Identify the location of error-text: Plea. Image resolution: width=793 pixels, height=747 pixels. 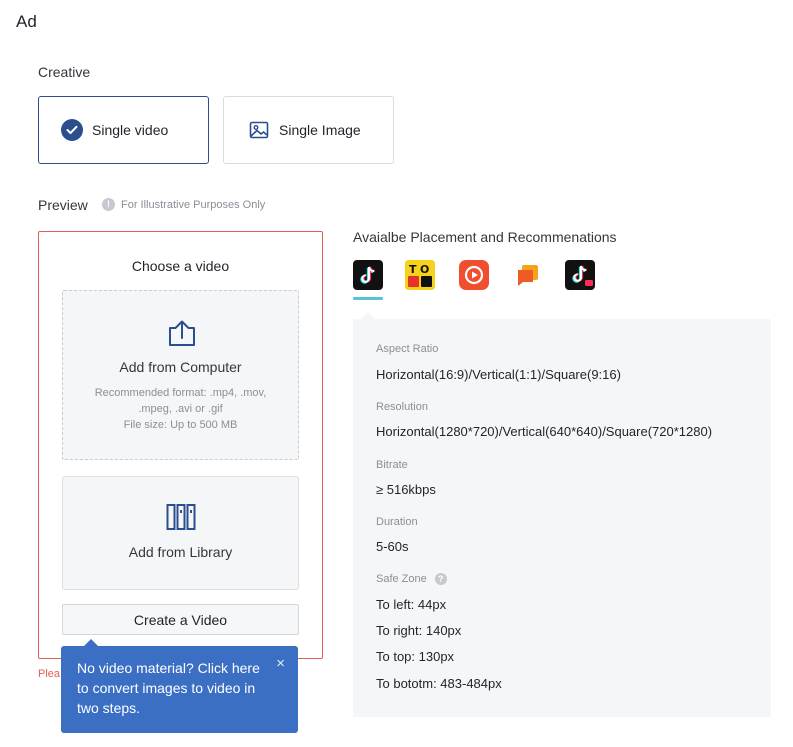
(49, 674).